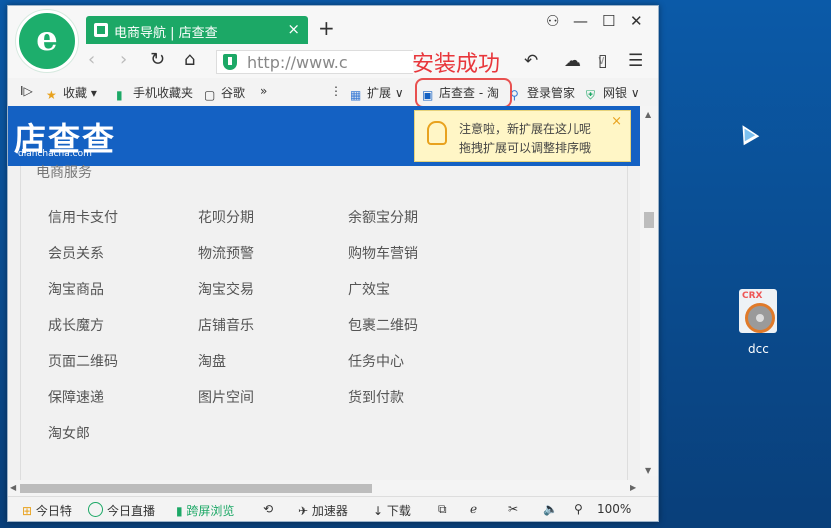  Describe the element at coordinates (71, 93) in the screenshot. I see `bookmark-favorites: ★ 收藏 ▾` at that location.